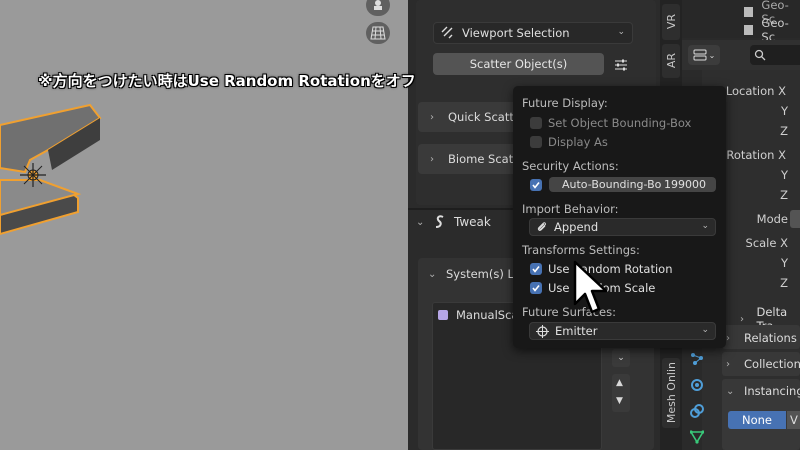  I want to click on display-as-checkbox: Display As, so click(569, 142).